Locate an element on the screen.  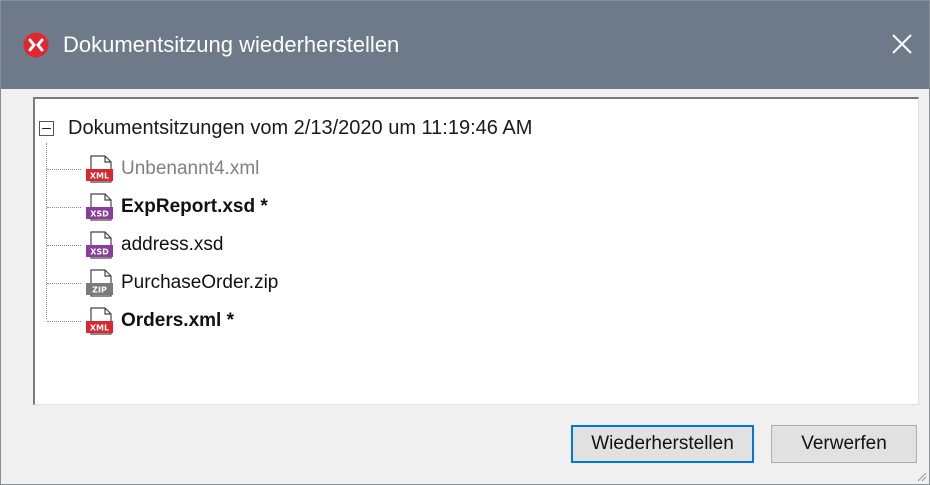
tree-item: ZIP PurchaseOrder.zip is located at coordinates (162, 283).